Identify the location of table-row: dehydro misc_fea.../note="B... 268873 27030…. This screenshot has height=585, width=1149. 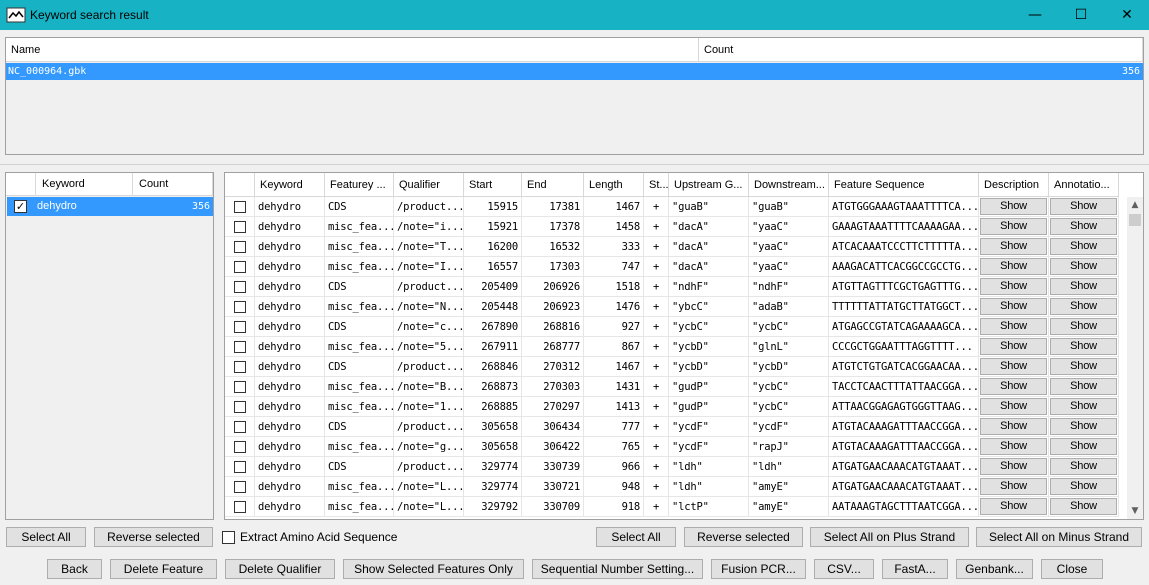
(675, 387).